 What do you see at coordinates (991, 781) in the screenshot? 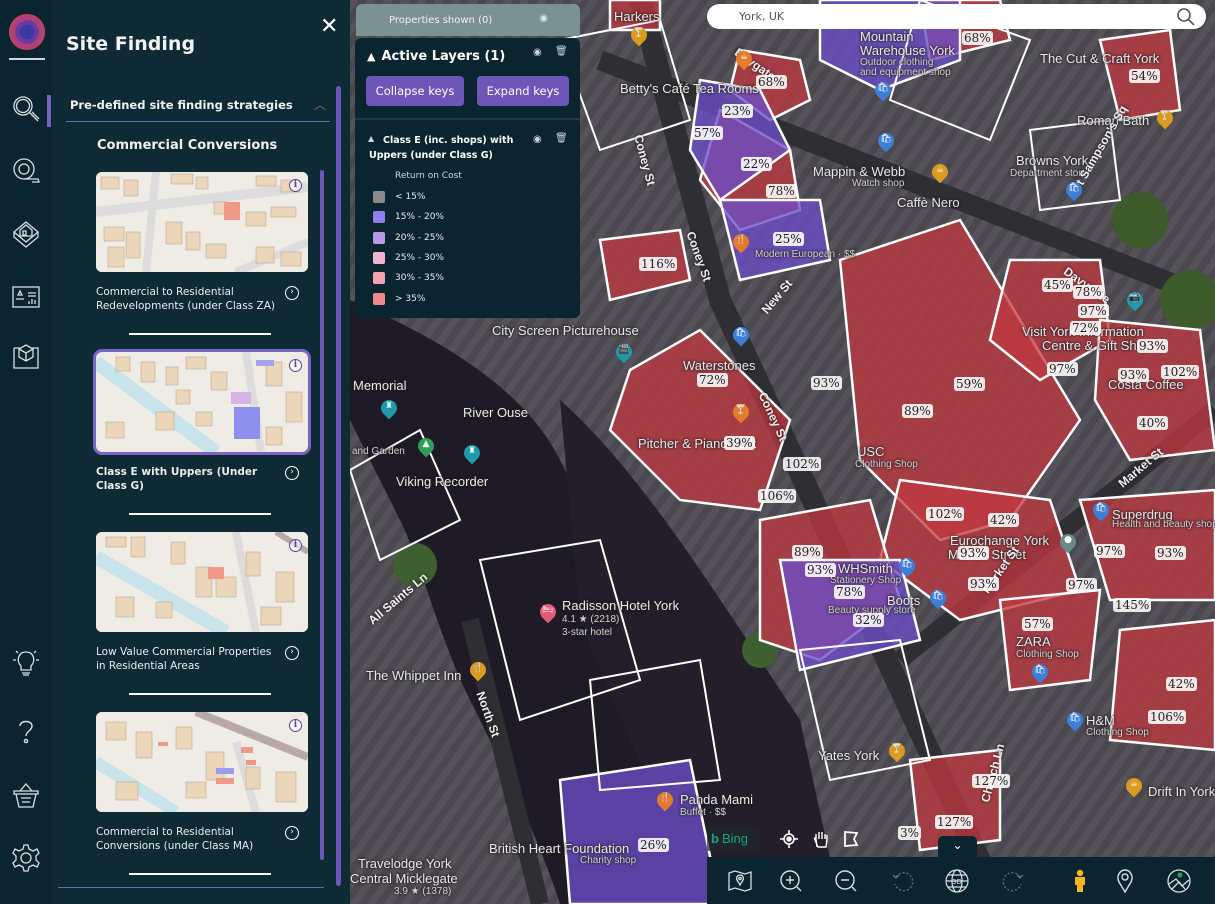
I see `return-on-cost-label: 127%` at bounding box center [991, 781].